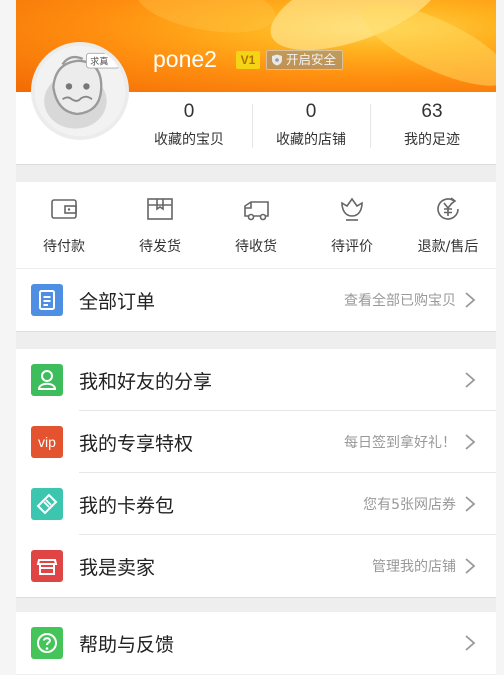 This screenshot has height=675, width=504. I want to click on order-status-to-receive: 待收货, so click(256, 225).